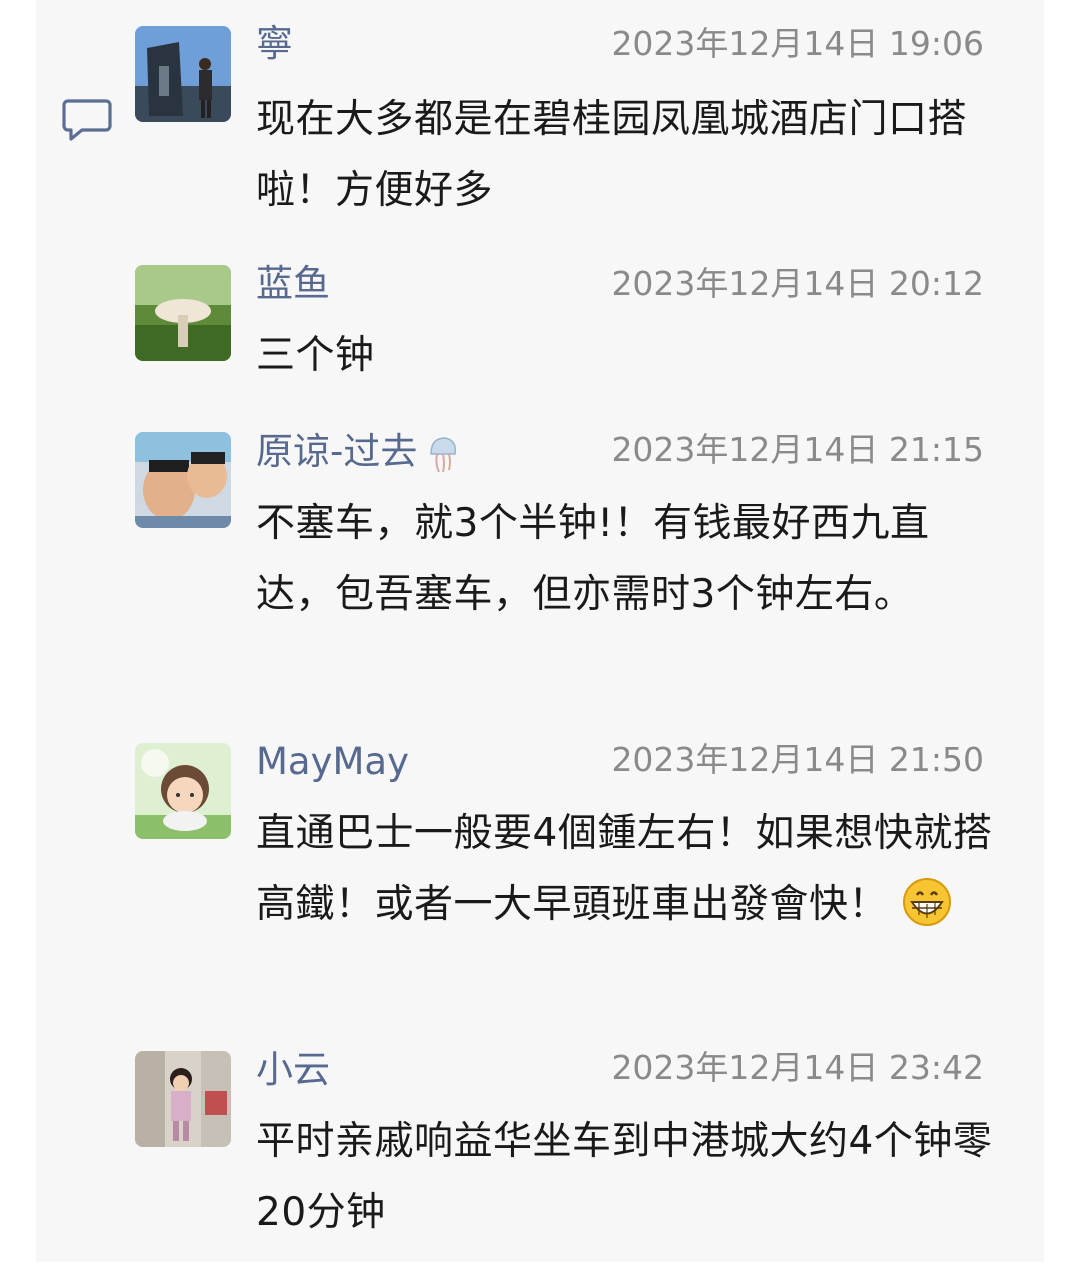 Image resolution: width=1080 pixels, height=1284 pixels. Describe the element at coordinates (797, 283) in the screenshot. I see `comment-timestamp: 2023年12月14日 20:12` at that location.